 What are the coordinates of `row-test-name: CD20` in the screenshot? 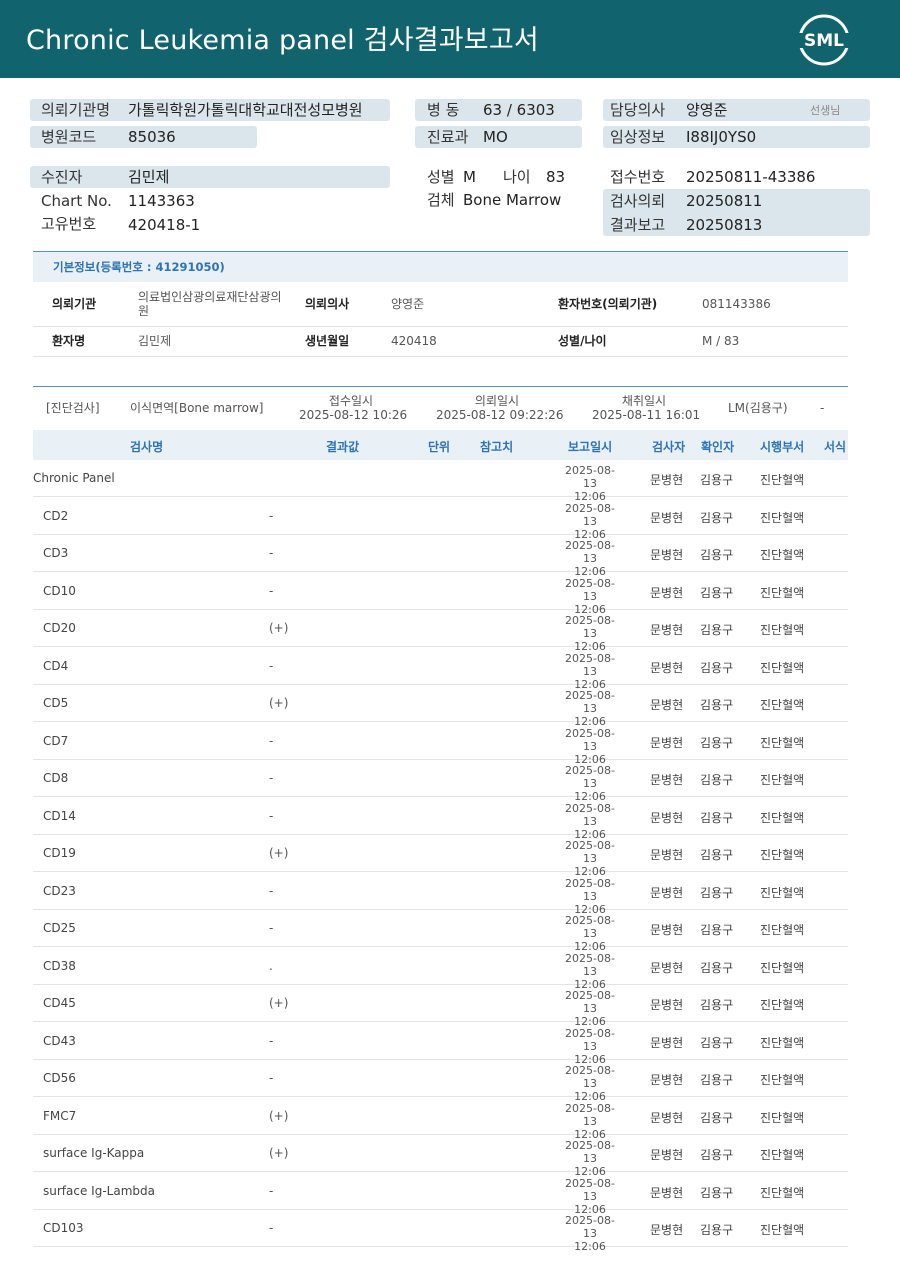 It's located at (59, 628).